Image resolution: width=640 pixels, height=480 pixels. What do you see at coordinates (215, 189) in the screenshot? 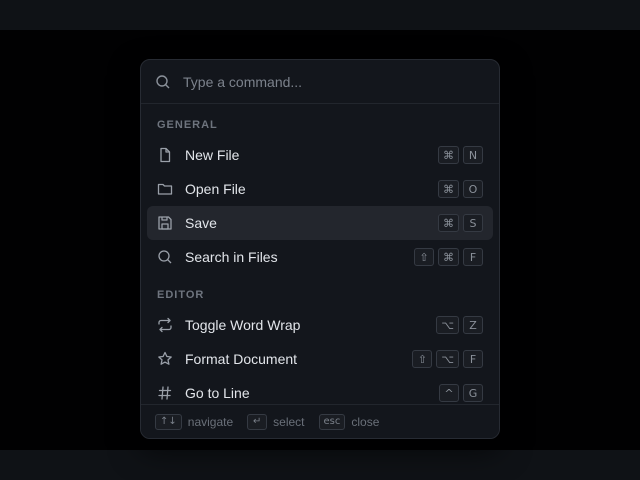
I see `command-label: Open File` at bounding box center [215, 189].